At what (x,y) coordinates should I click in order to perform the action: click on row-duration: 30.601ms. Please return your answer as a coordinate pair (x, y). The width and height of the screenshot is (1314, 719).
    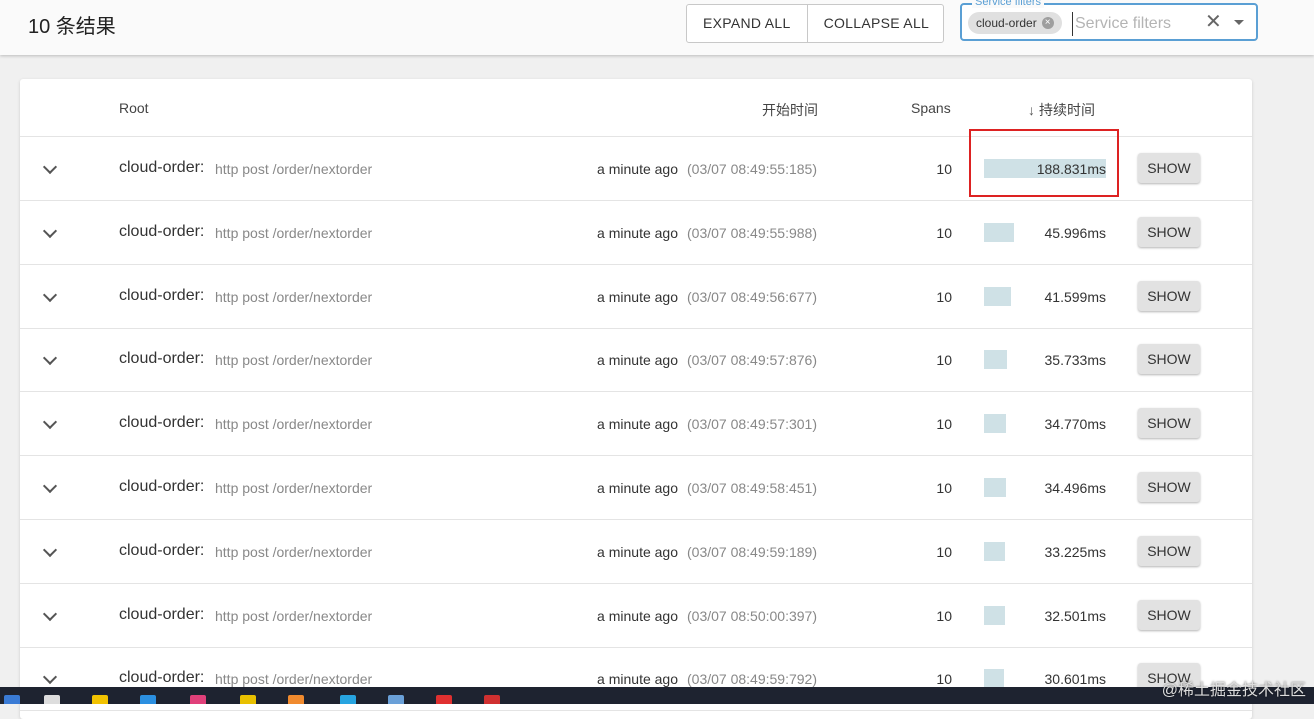
    Looking at the image, I should click on (1075, 679).